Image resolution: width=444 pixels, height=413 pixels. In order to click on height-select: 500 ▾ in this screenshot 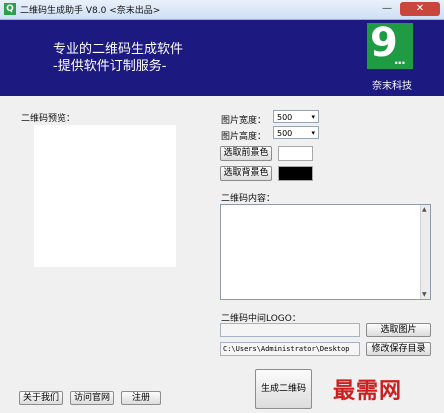, I will do `click(296, 132)`.